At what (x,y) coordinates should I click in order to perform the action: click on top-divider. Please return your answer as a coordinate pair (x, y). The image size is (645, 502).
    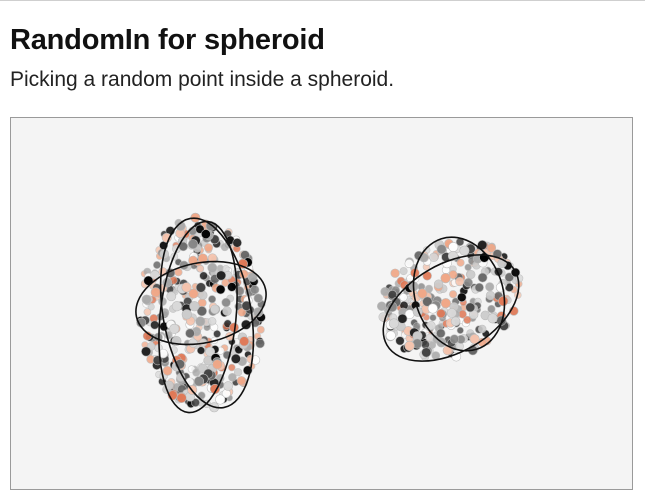
    Looking at the image, I should click on (322, 0).